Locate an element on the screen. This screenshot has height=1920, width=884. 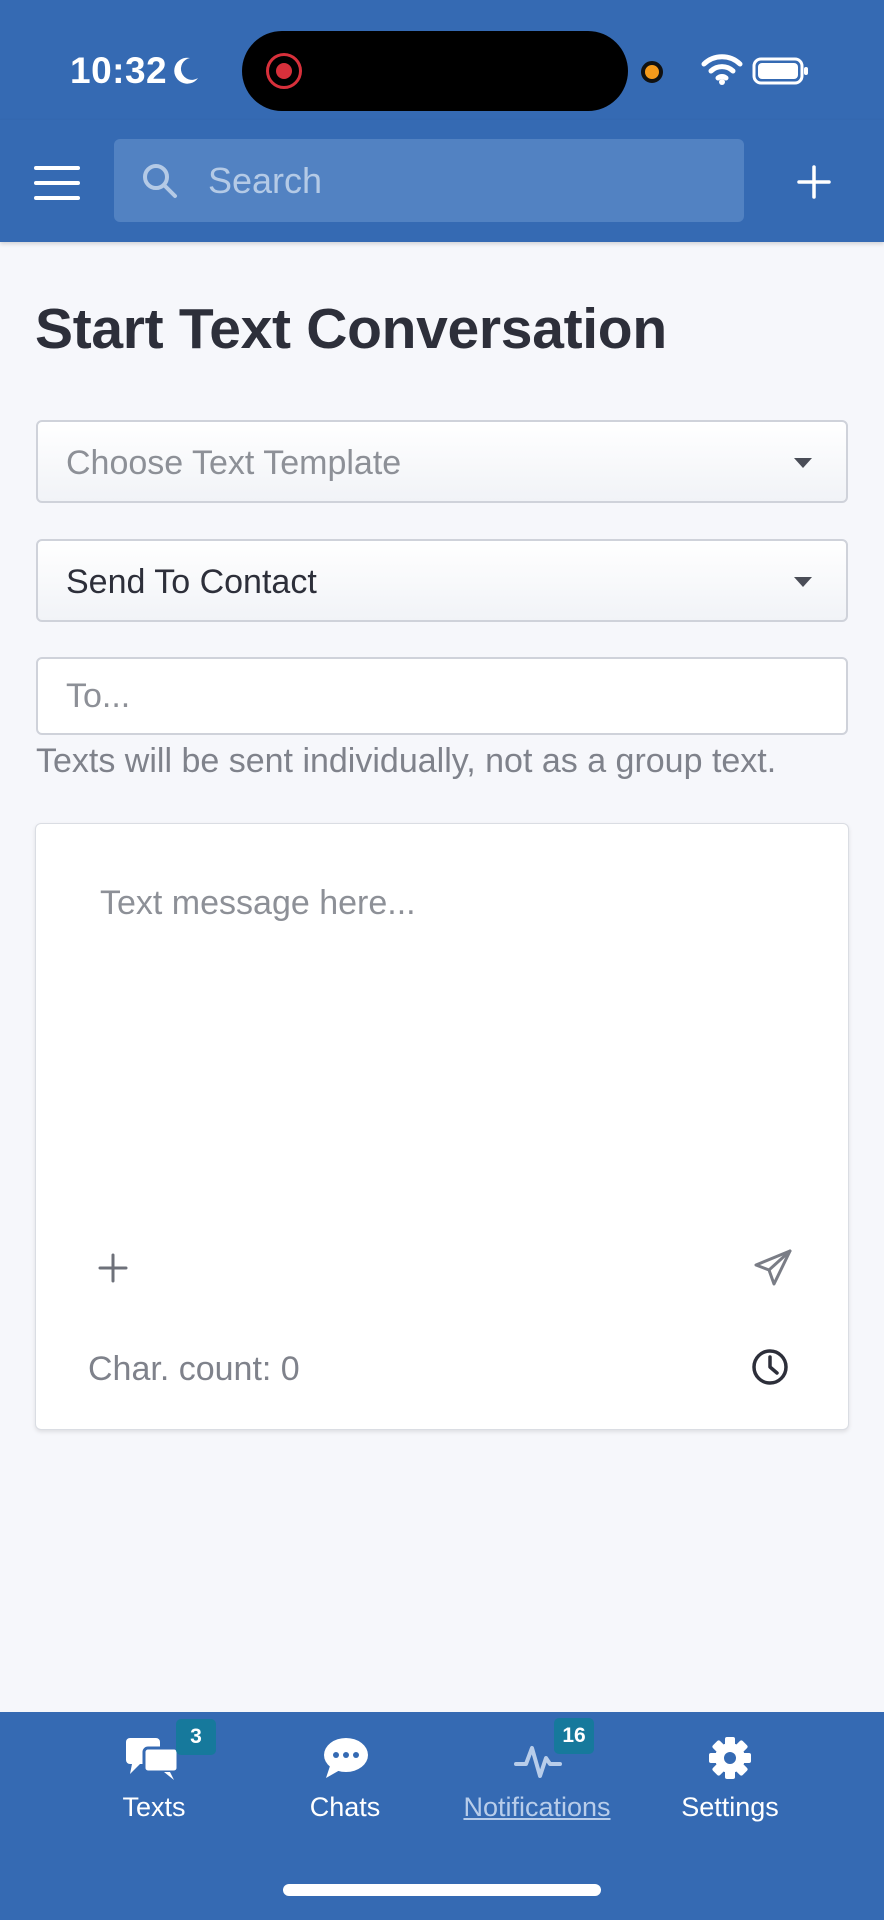
template-select-placeholder: Choose Text Template is located at coordinates (234, 463).